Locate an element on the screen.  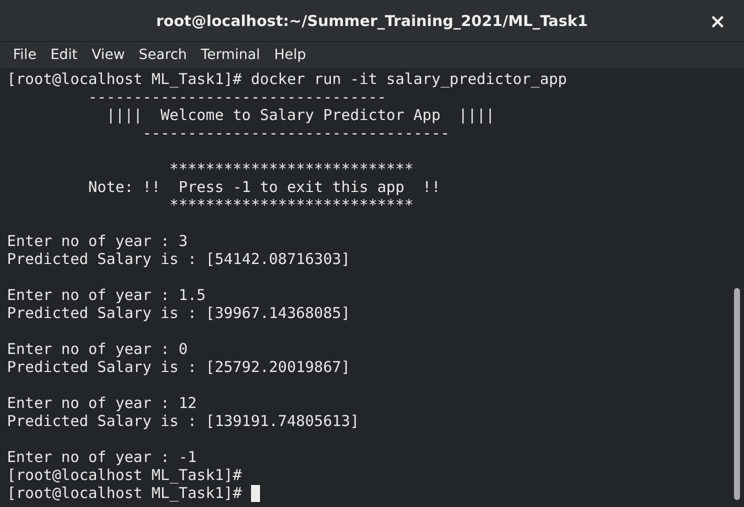
terminal-line: Enter no of year : 1.5 is located at coordinates (106, 295).